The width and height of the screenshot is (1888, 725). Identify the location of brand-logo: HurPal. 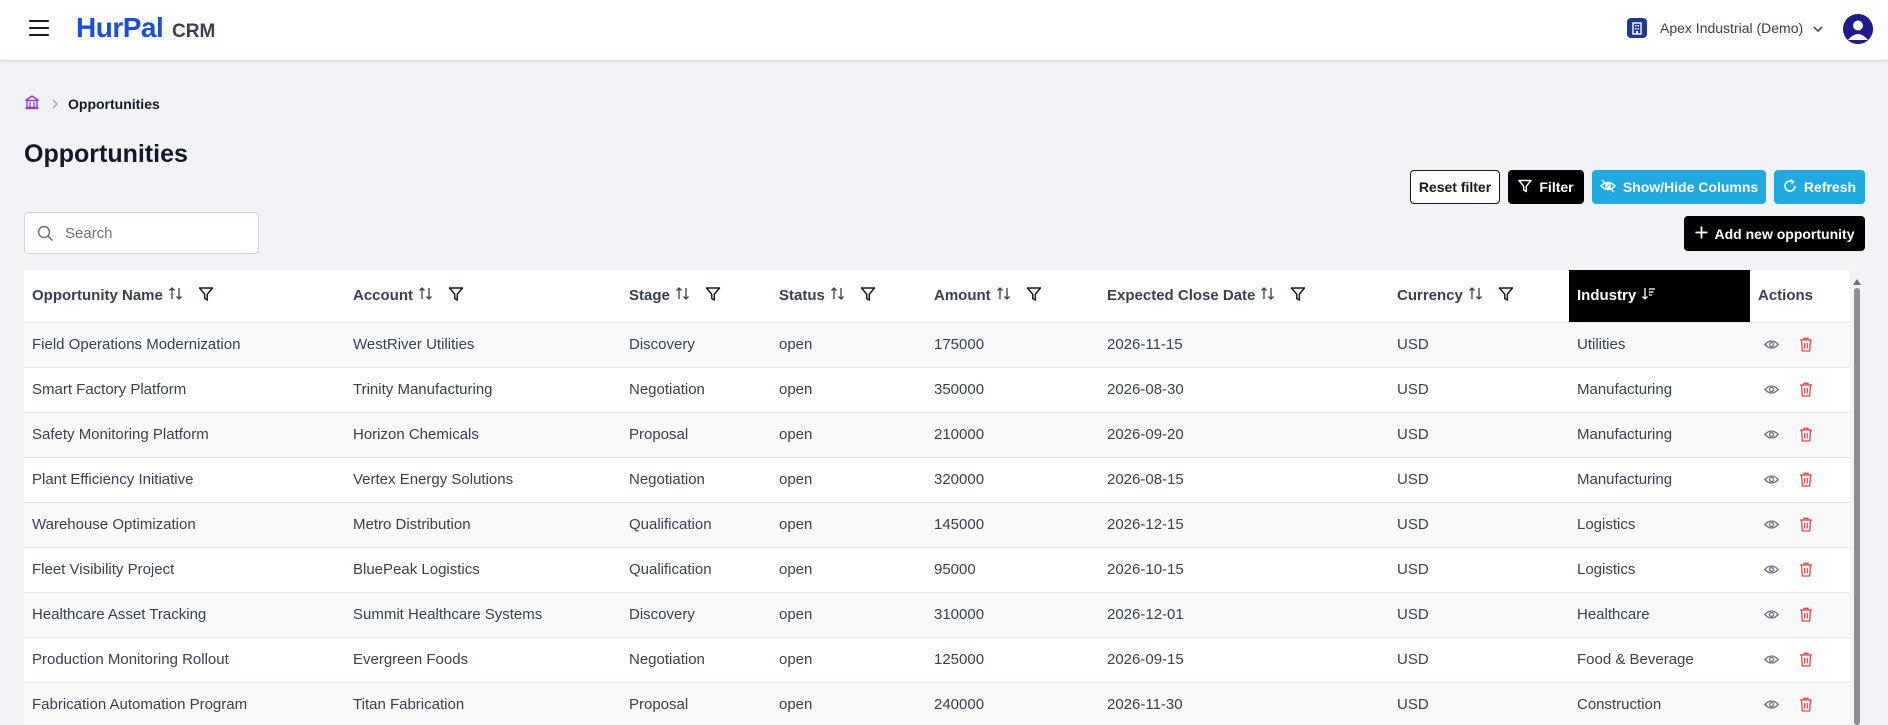
(120, 28).